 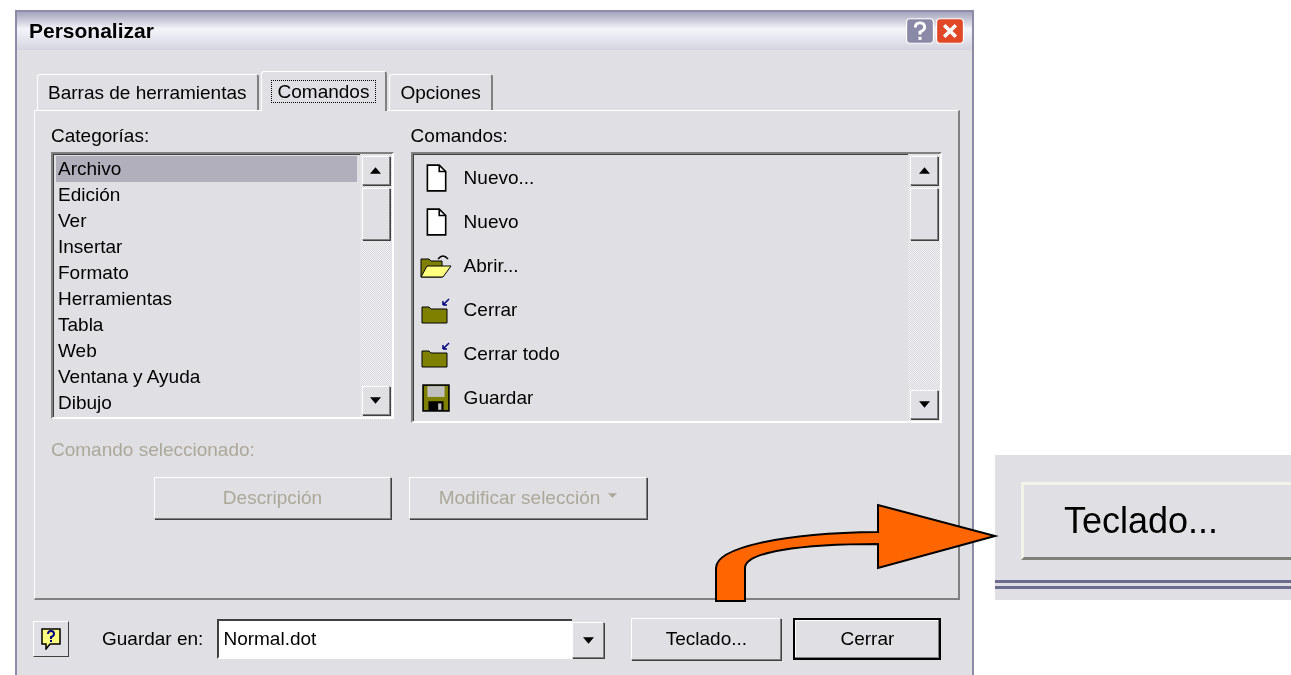 What do you see at coordinates (153, 639) in the screenshot?
I see `field-label: Guardar en:` at bounding box center [153, 639].